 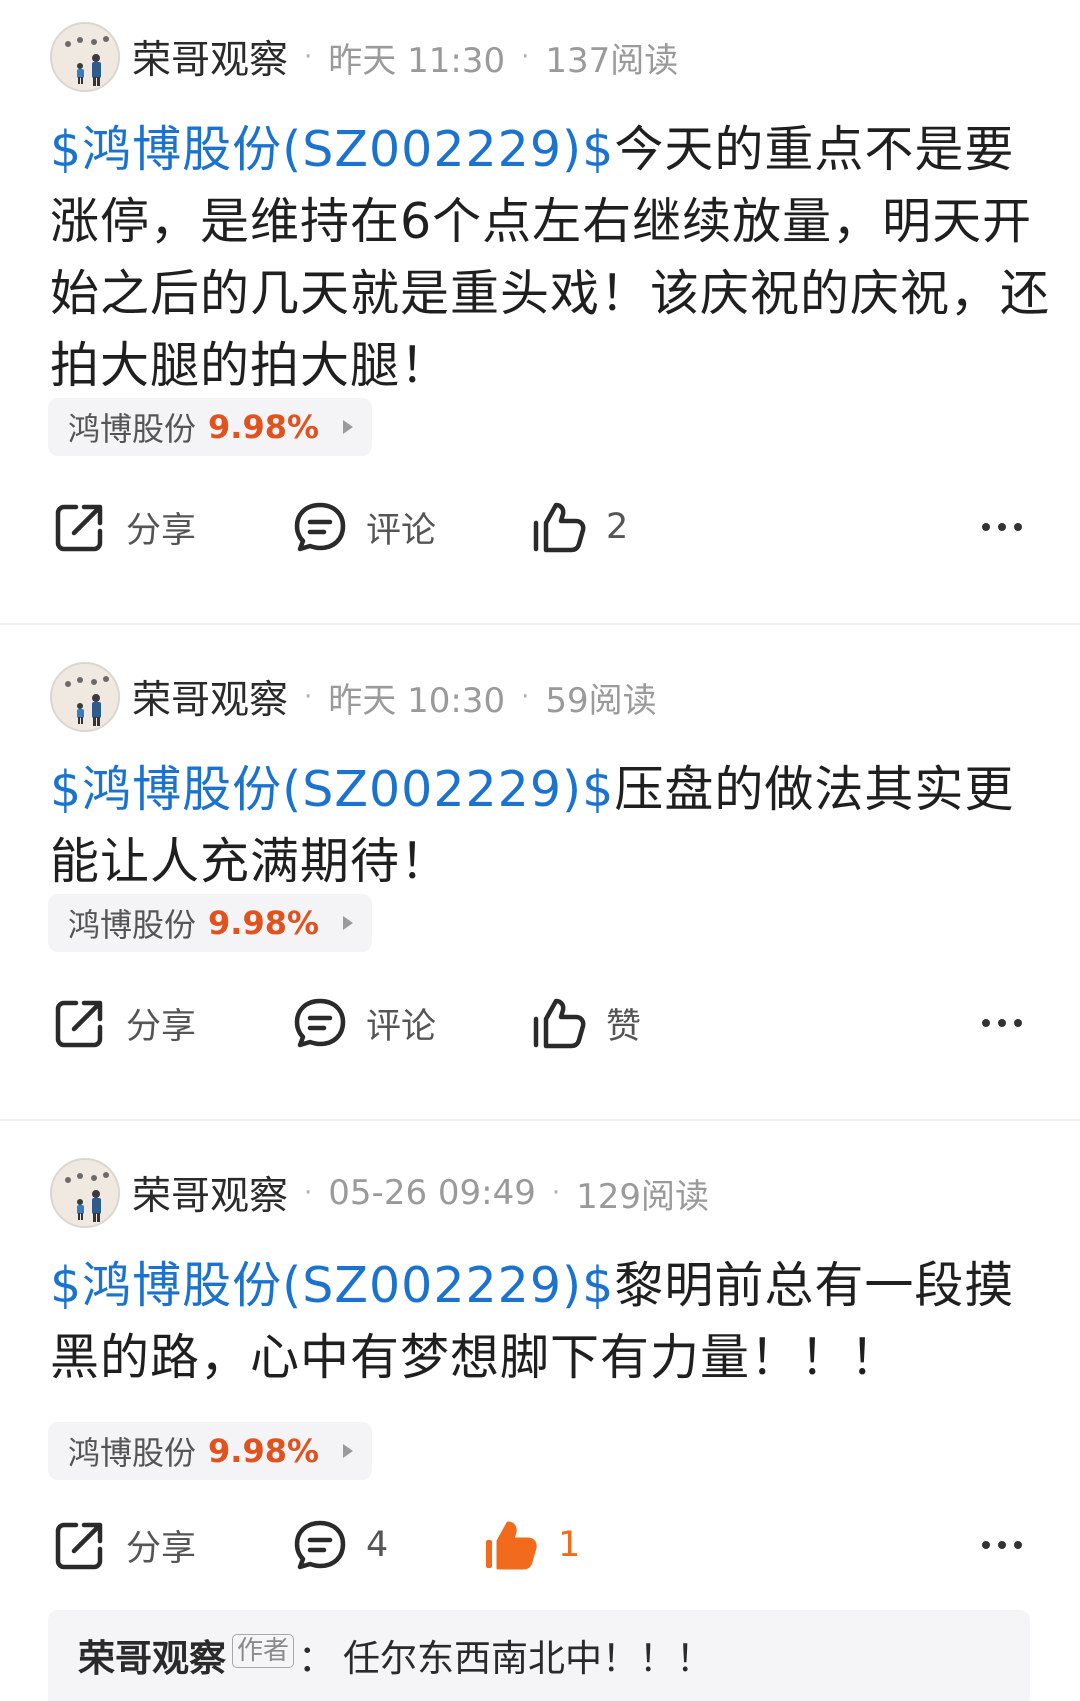 I want to click on read-count: 137阅读, so click(x=612, y=60).